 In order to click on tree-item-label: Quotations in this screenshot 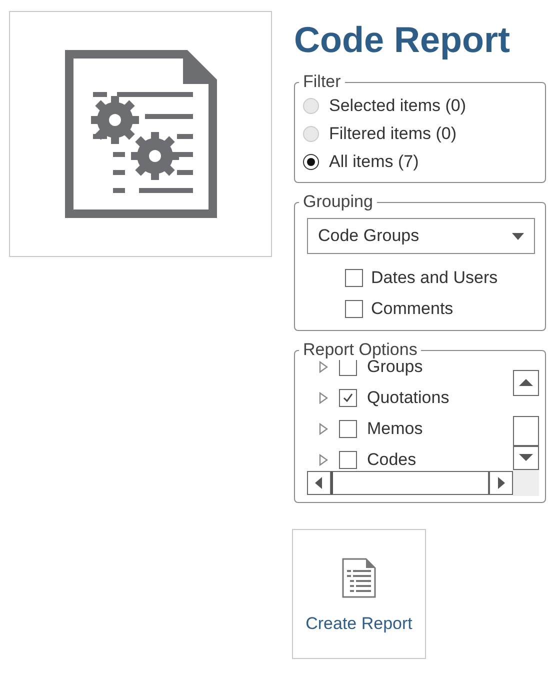, I will do `click(408, 398)`.